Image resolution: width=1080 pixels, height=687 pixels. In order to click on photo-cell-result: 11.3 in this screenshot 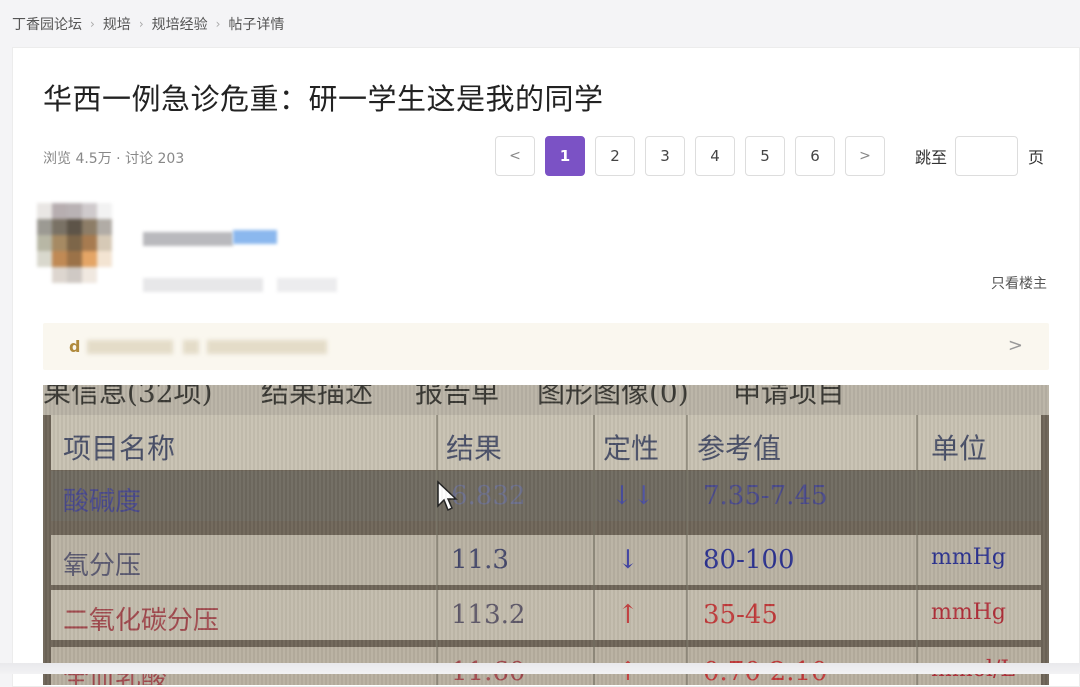, I will do `click(480, 560)`.